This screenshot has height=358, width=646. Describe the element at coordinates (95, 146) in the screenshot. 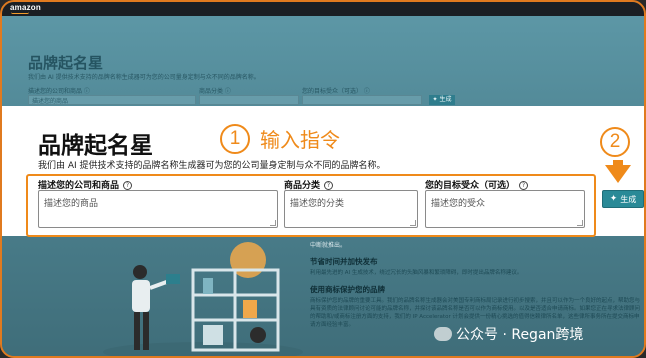

I see `page-title: 品牌起名星` at that location.